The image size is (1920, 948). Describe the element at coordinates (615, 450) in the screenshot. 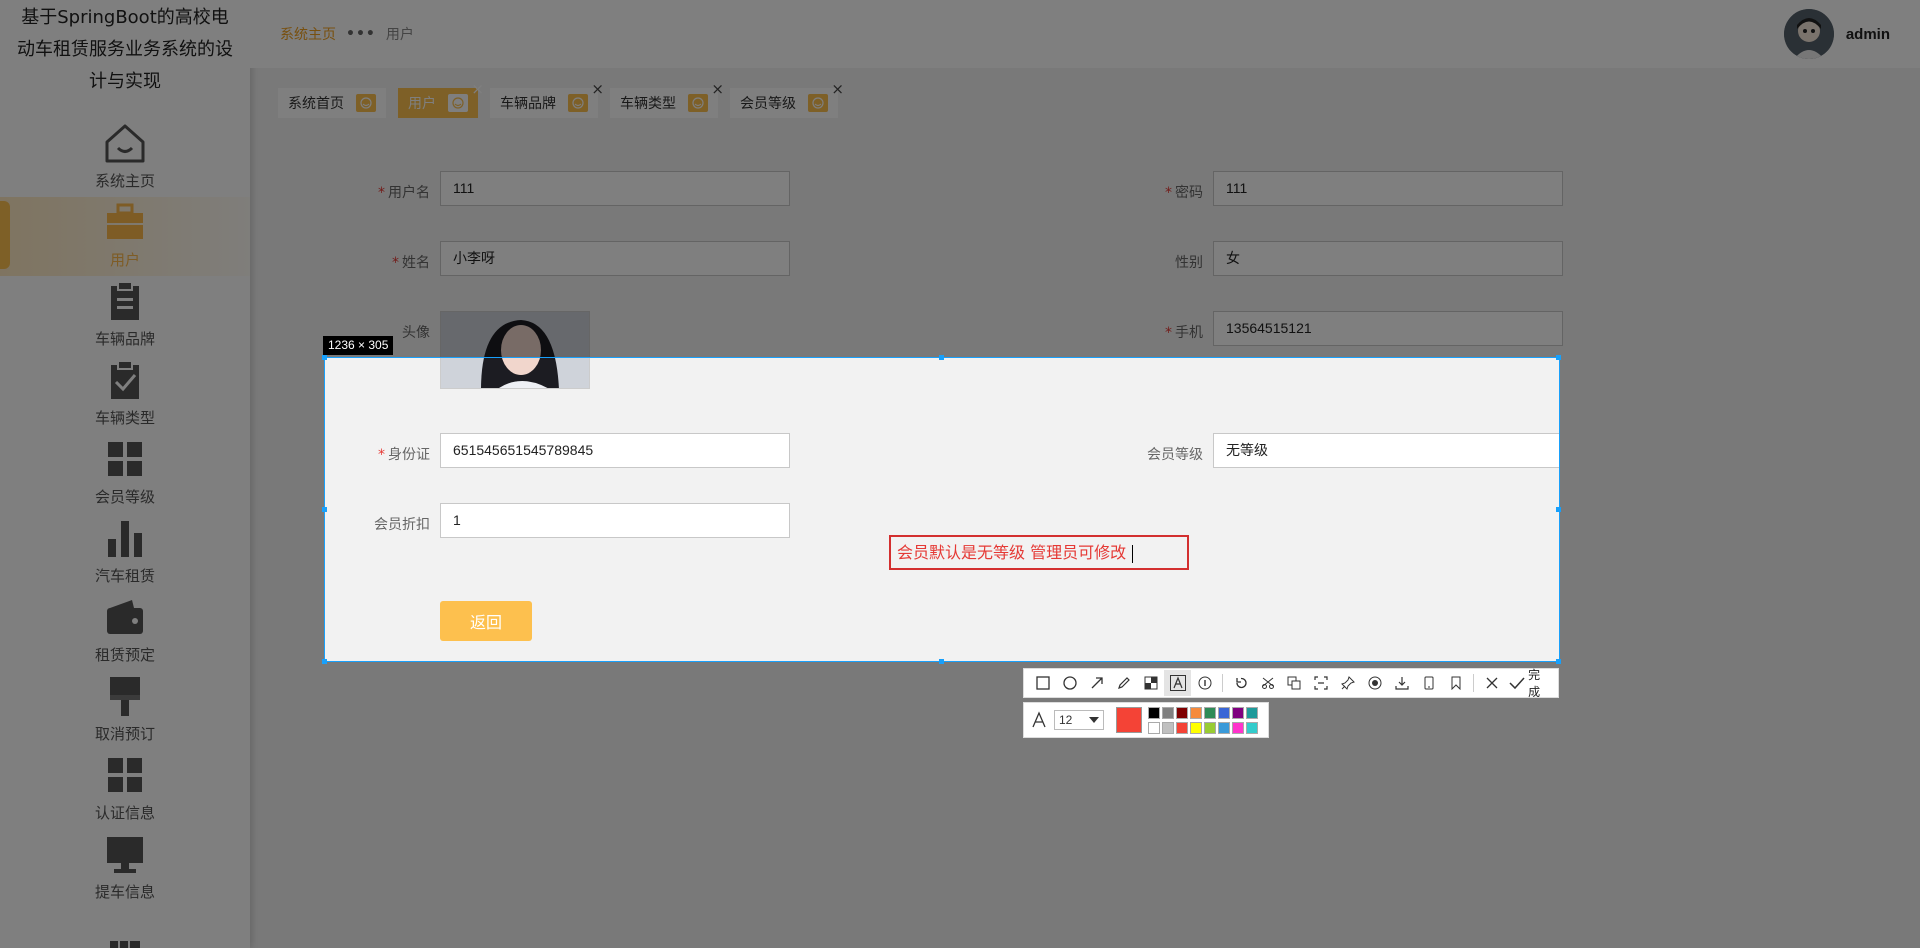

I see `idcard-field: 651545651545789845` at that location.